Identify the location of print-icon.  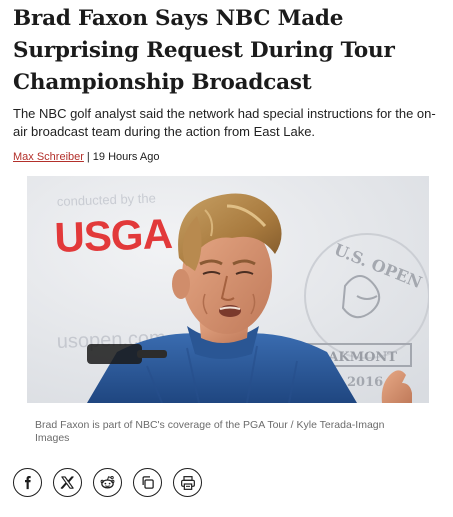
(187, 482).